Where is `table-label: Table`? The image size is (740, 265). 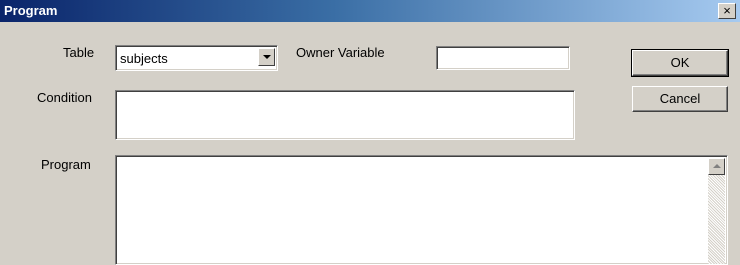 table-label: Table is located at coordinates (79, 52).